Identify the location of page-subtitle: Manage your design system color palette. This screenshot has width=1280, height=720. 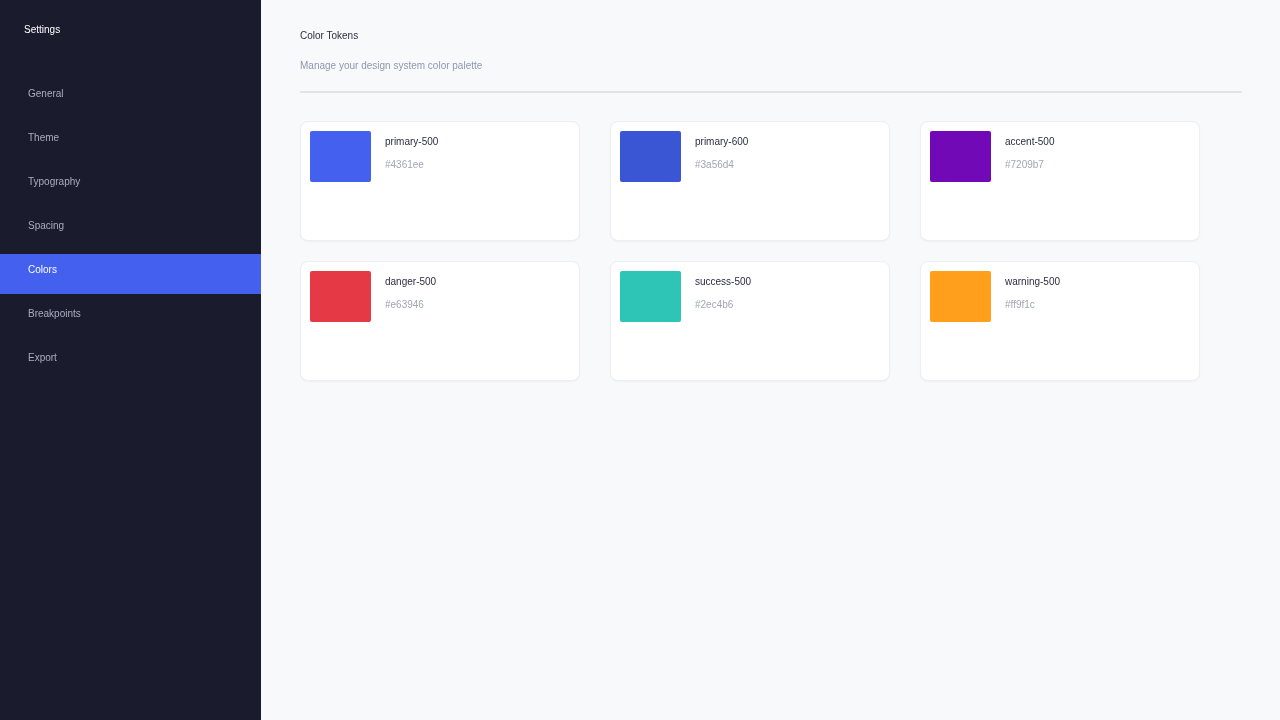
(391, 66).